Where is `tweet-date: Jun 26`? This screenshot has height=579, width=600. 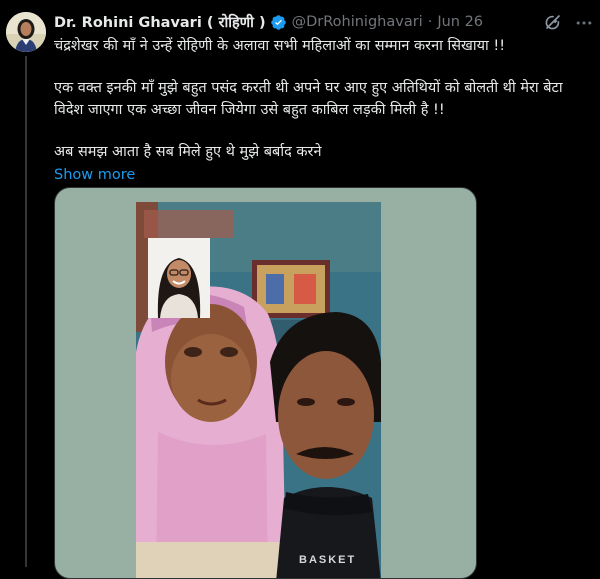 tweet-date: Jun 26 is located at coordinates (460, 22).